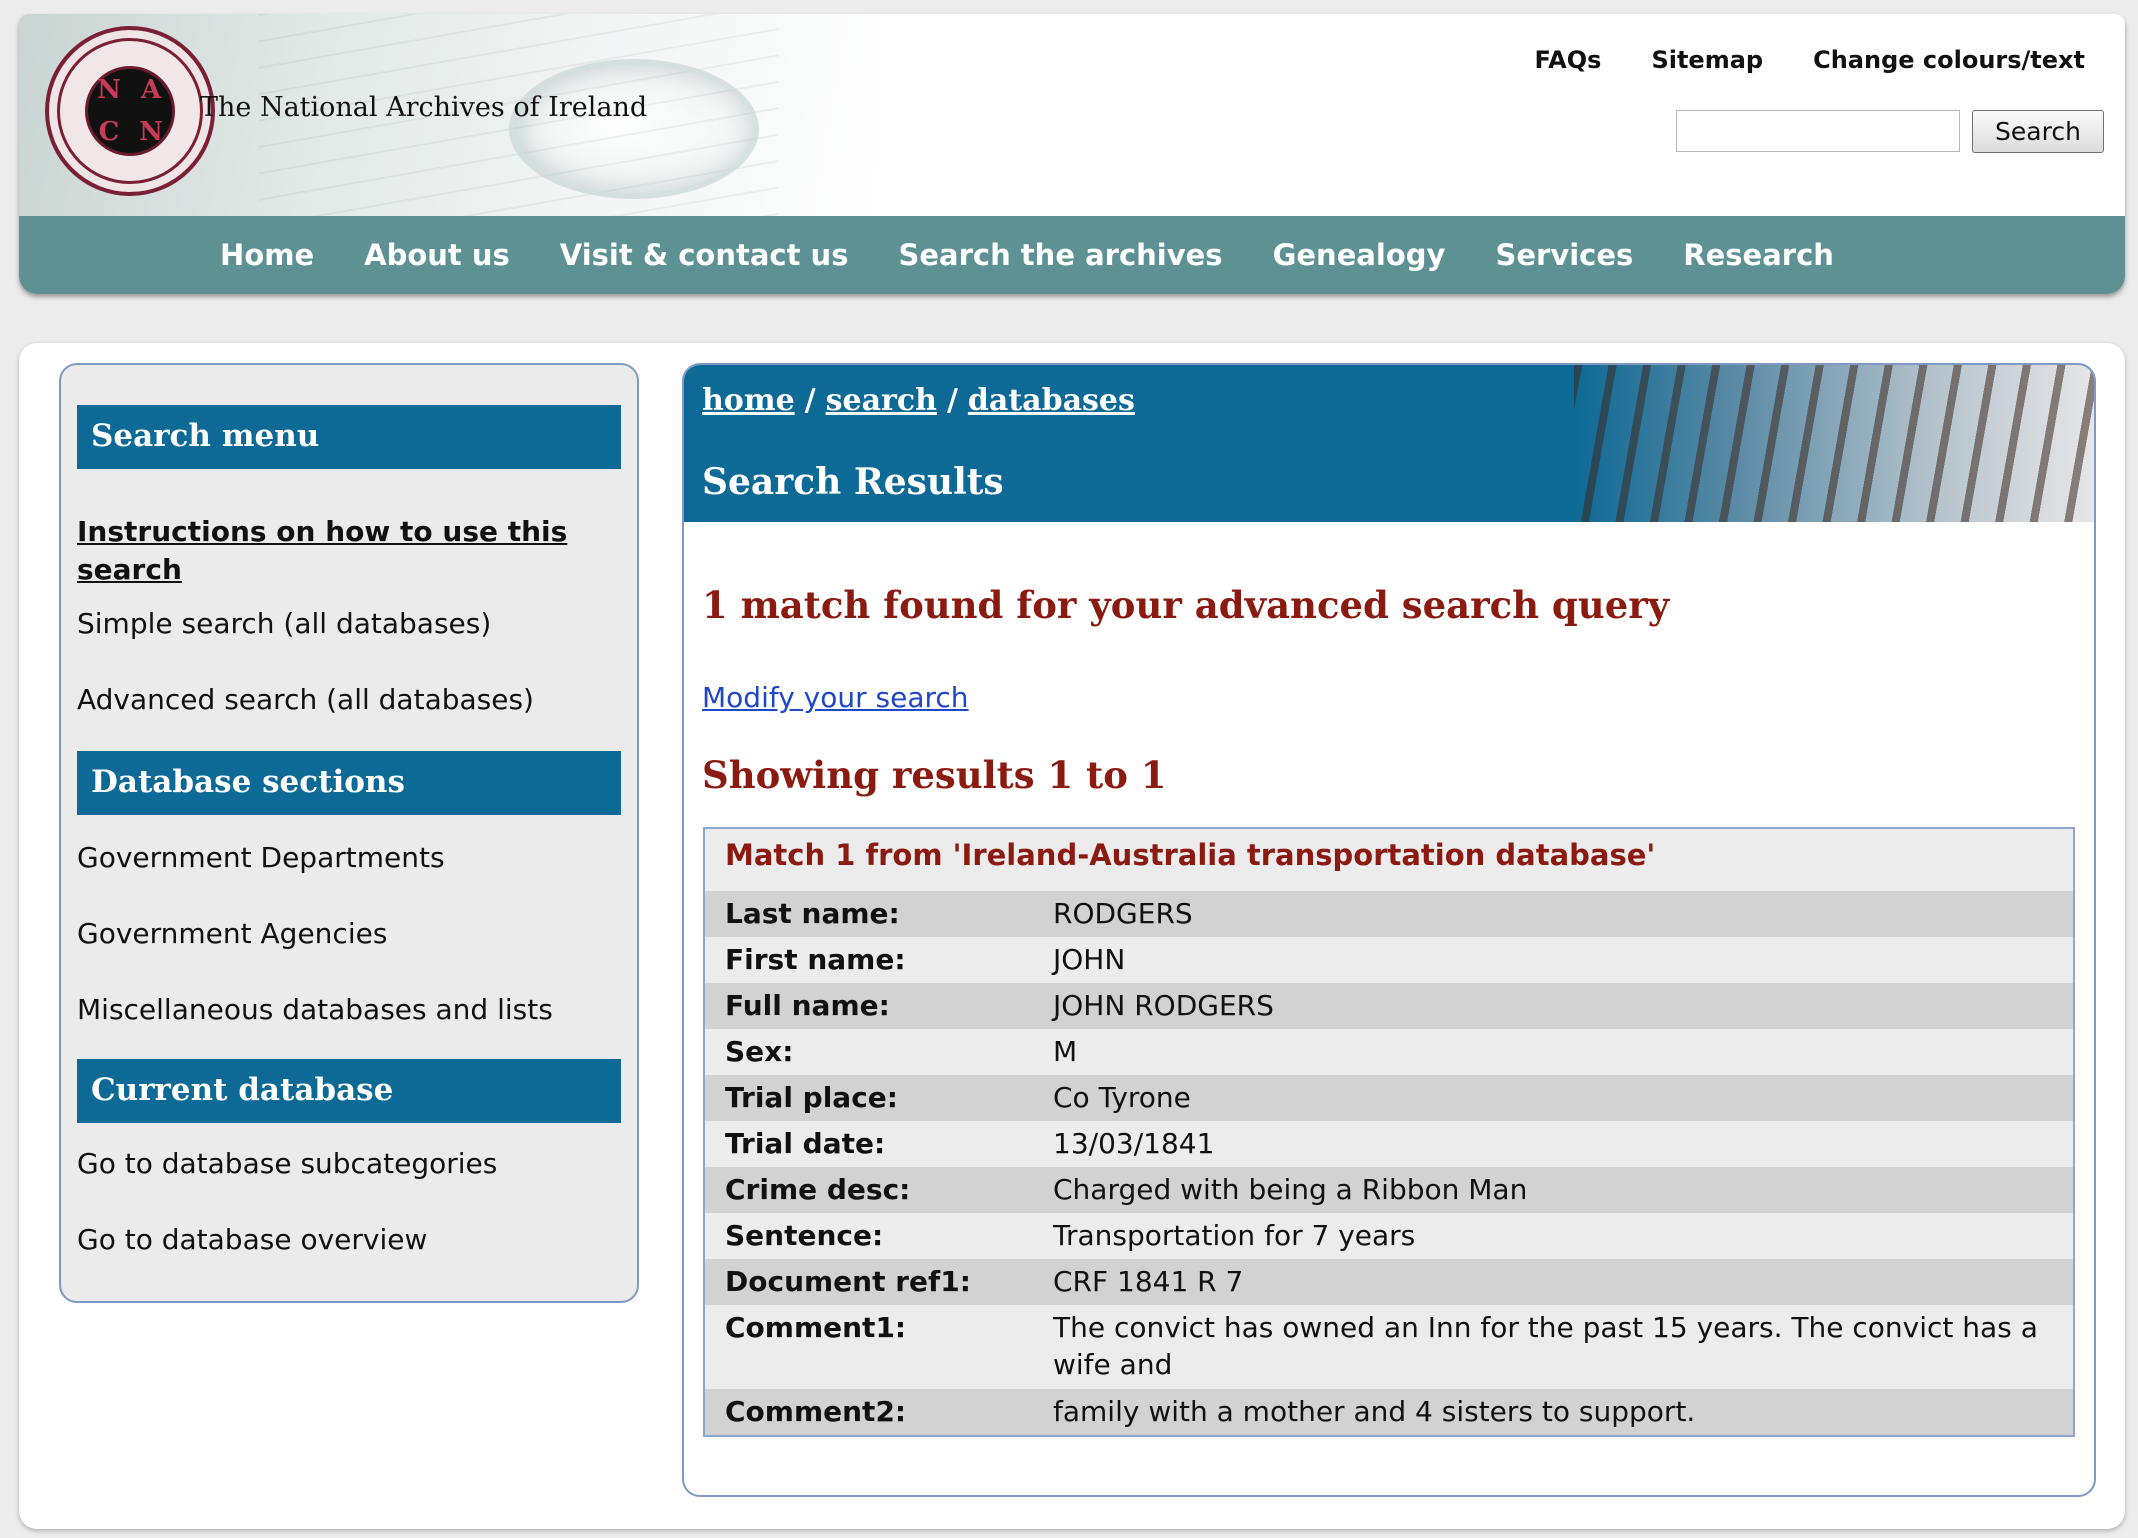 The height and width of the screenshot is (1538, 2138). I want to click on page-title: Search Results, so click(853, 482).